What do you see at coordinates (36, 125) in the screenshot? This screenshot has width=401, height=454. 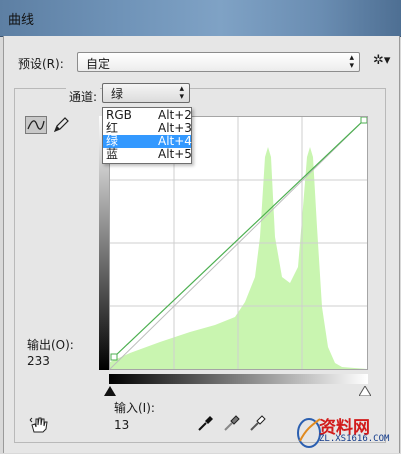 I see `curve-tool-icon` at bounding box center [36, 125].